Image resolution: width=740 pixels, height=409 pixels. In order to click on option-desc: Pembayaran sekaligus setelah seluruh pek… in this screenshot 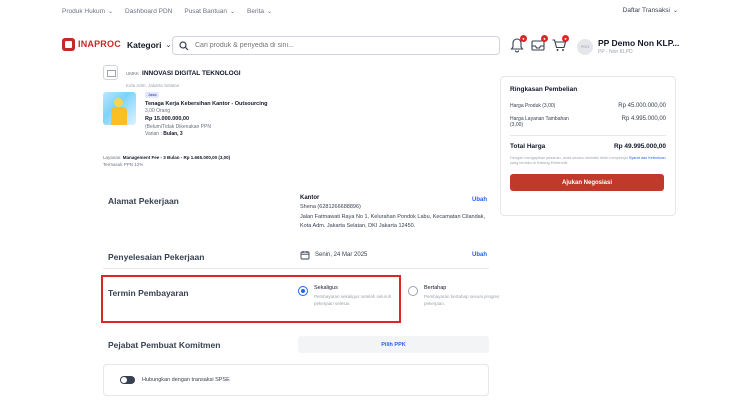, I will do `click(353, 300)`.